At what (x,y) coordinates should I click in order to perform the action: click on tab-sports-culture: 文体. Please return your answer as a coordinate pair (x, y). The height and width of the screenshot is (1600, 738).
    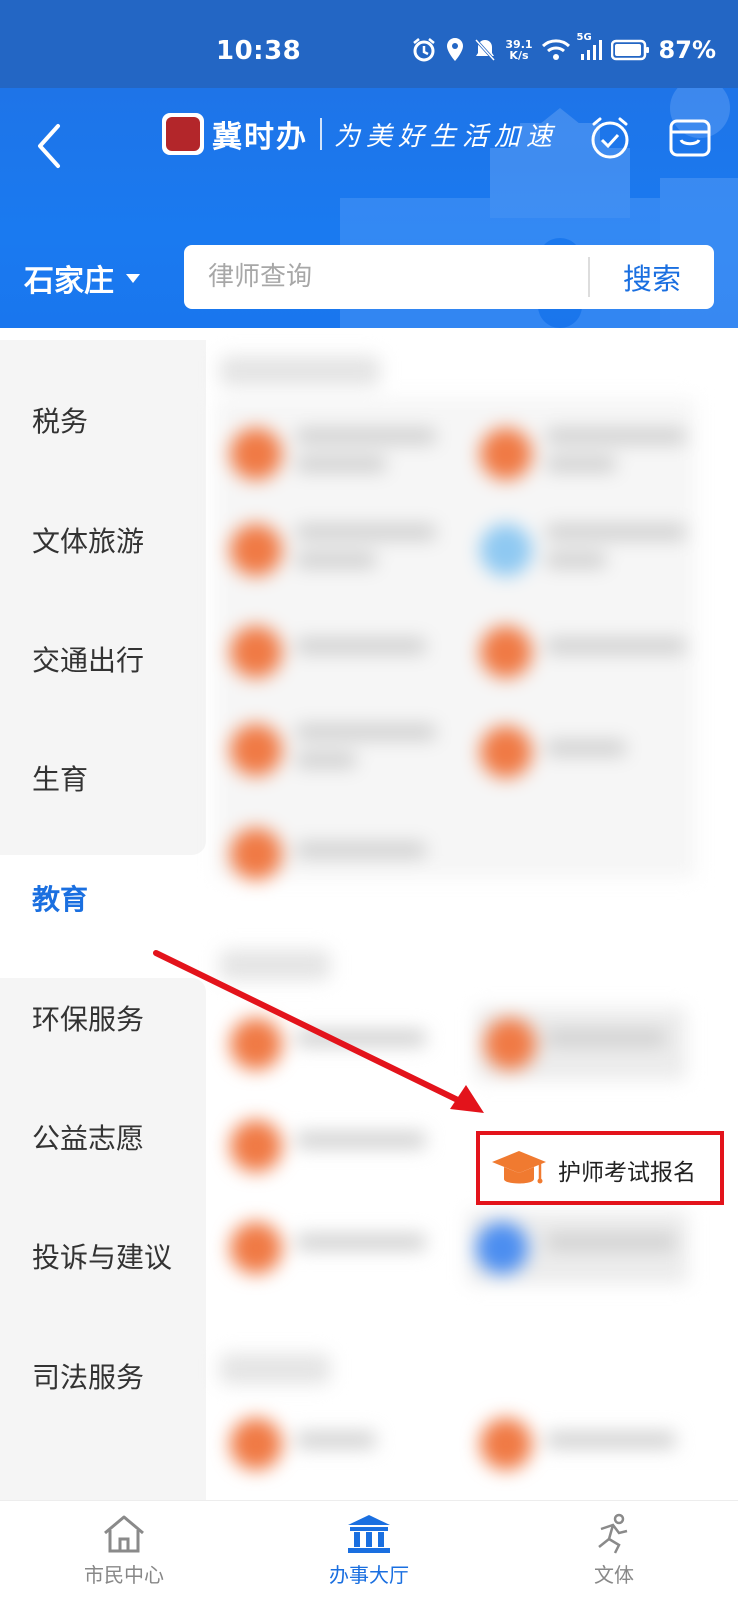
    Looking at the image, I should click on (614, 1550).